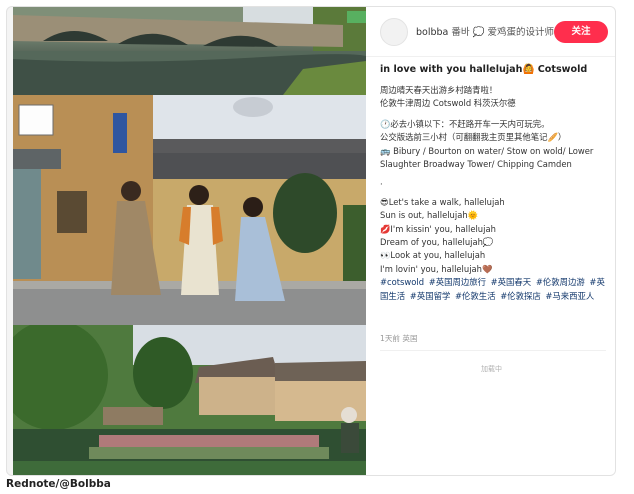  What do you see at coordinates (429, 215) in the screenshot?
I see `post-line: Sun is out, hallelujah🌞` at bounding box center [429, 215].